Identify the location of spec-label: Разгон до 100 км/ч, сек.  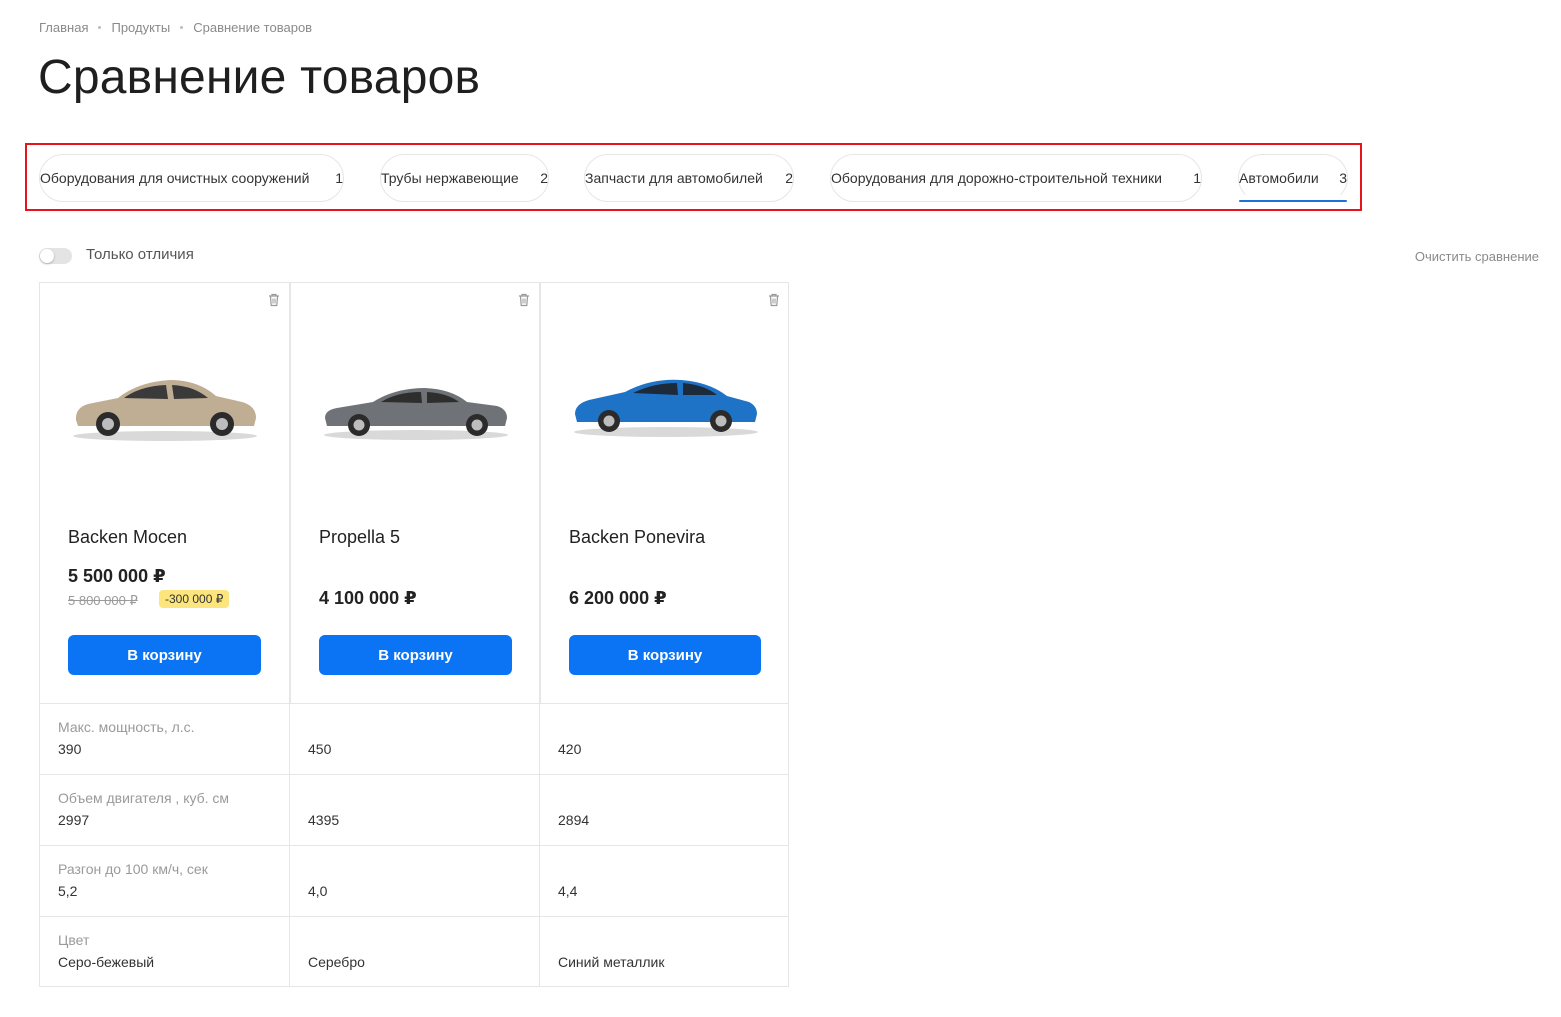
(133, 869).